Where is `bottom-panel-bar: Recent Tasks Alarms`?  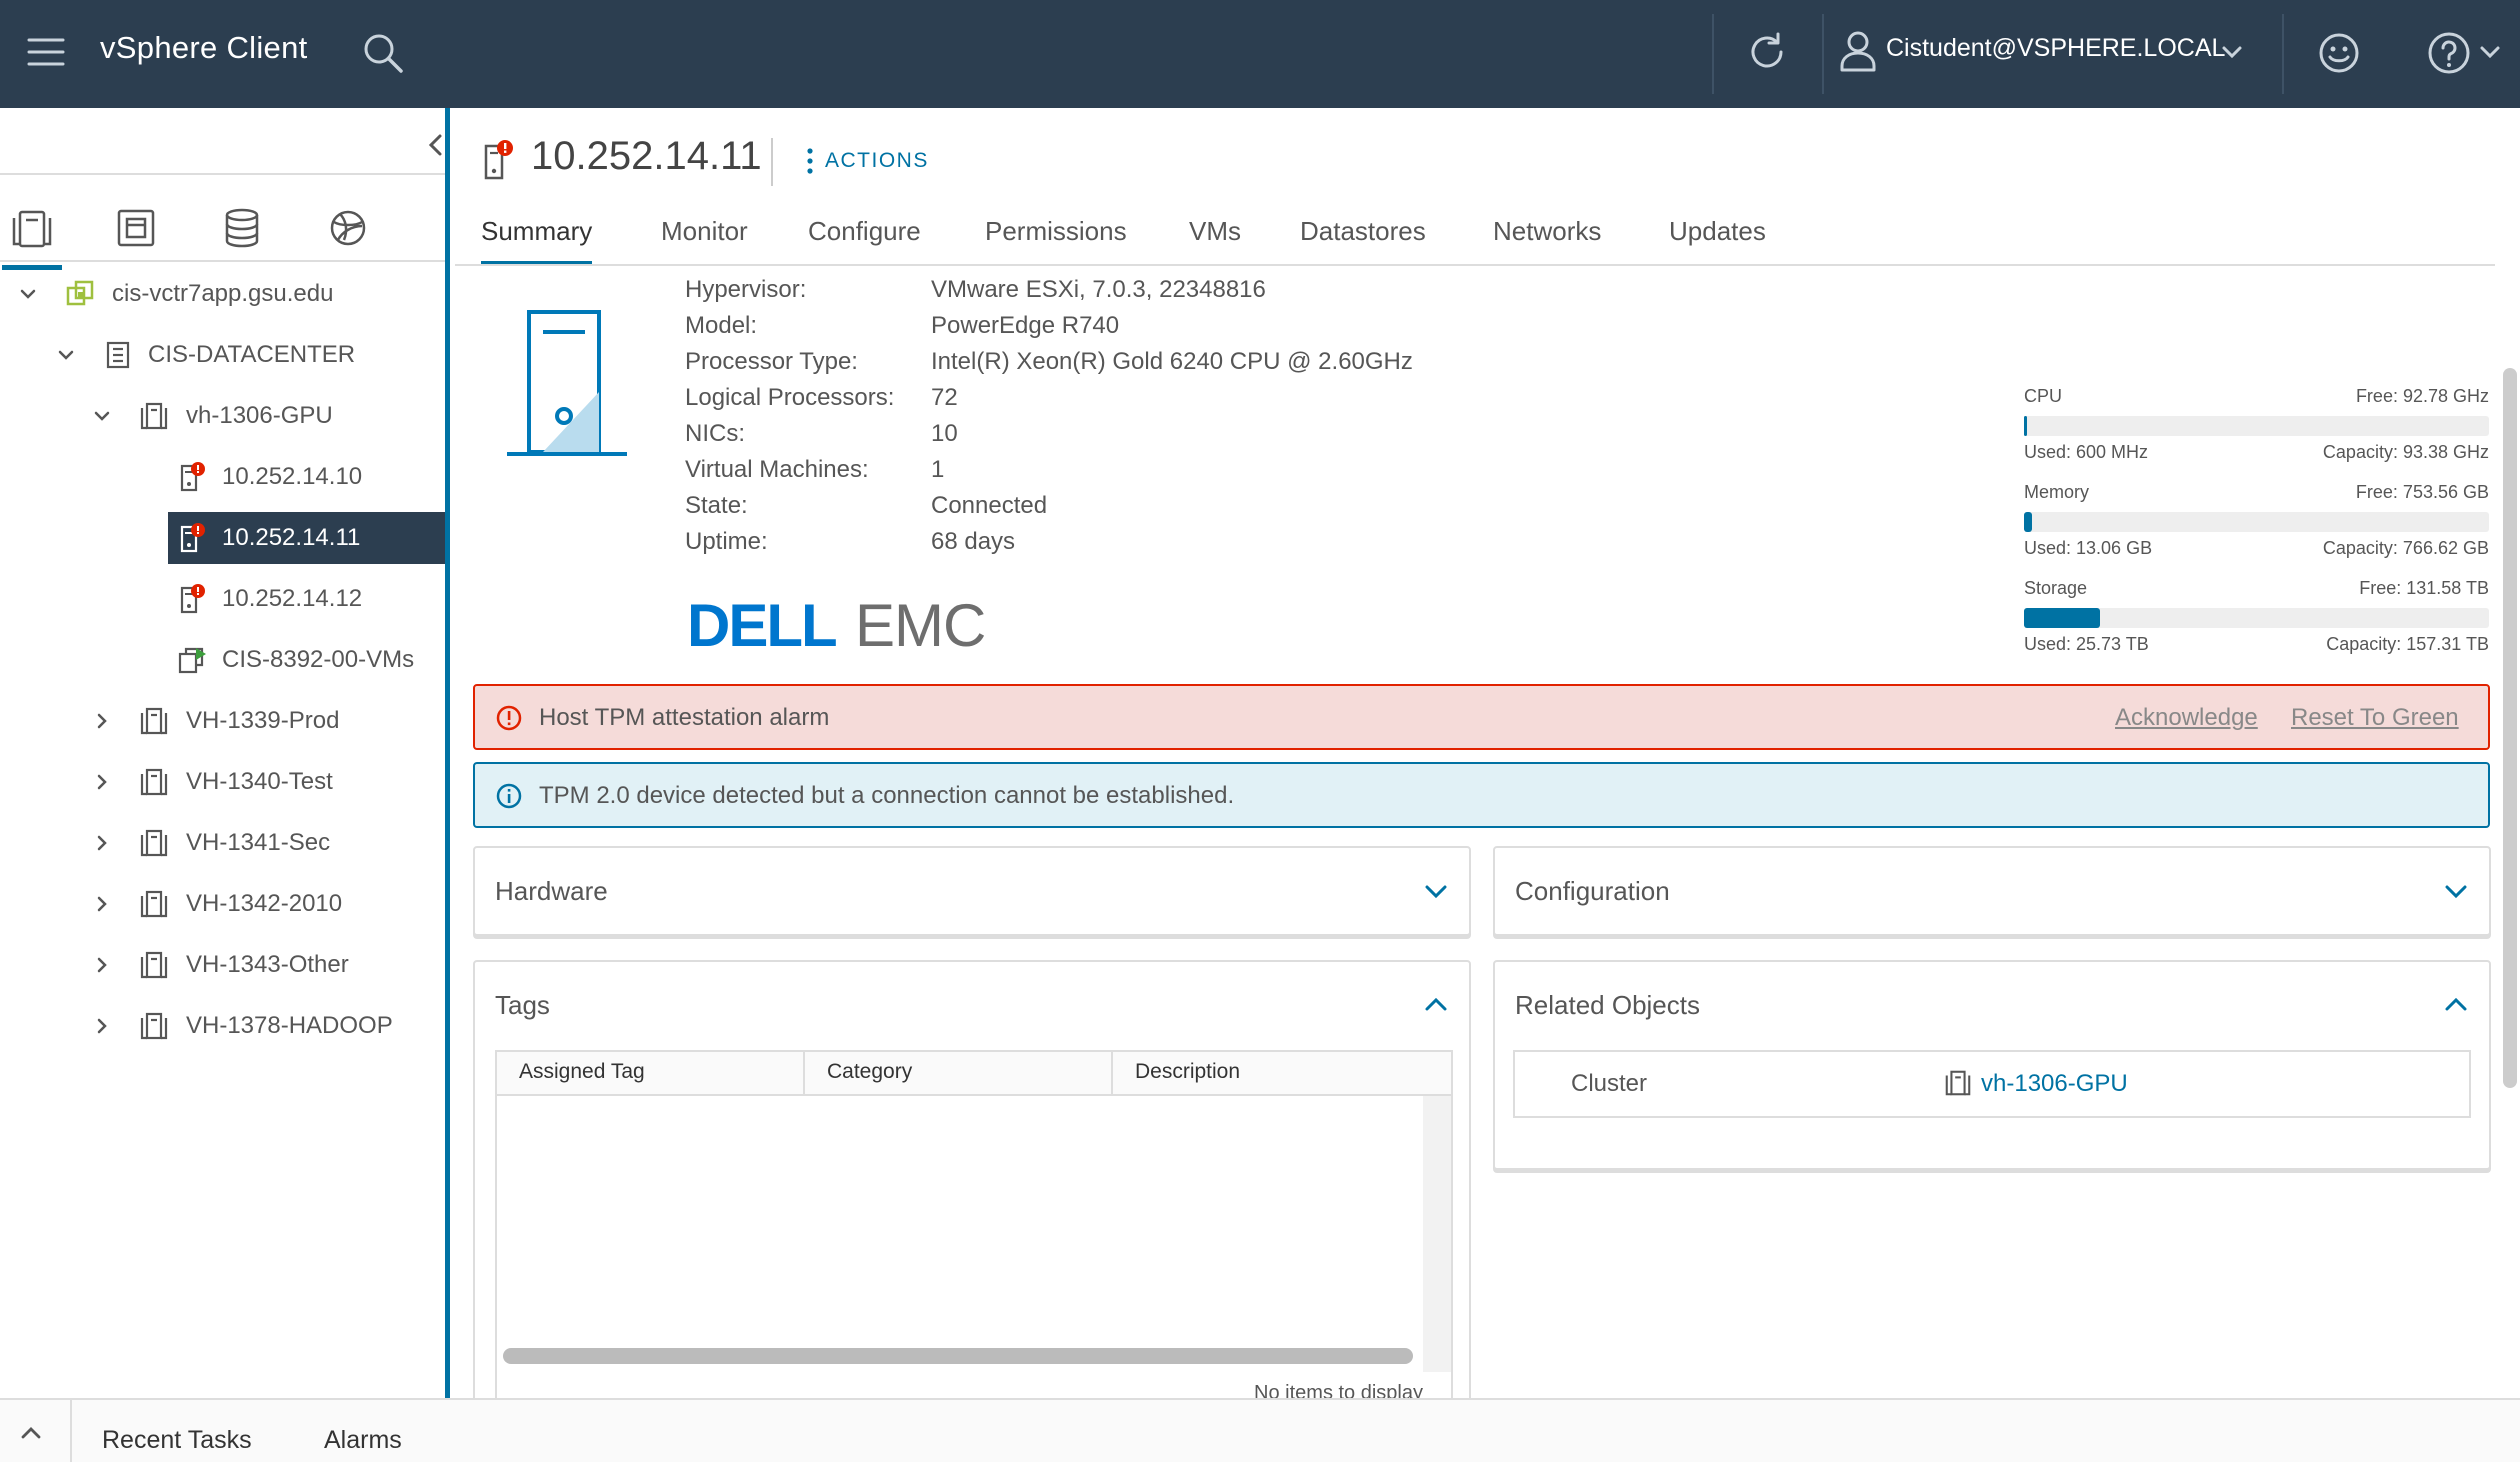
bottom-panel-bar: Recent Tasks Alarms is located at coordinates (1260, 1430).